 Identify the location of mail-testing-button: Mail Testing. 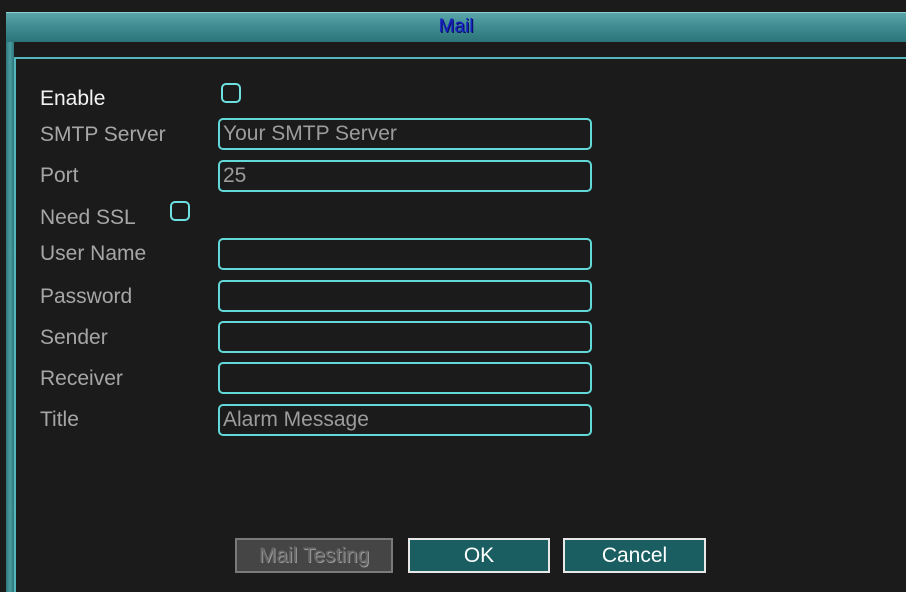
(314, 555).